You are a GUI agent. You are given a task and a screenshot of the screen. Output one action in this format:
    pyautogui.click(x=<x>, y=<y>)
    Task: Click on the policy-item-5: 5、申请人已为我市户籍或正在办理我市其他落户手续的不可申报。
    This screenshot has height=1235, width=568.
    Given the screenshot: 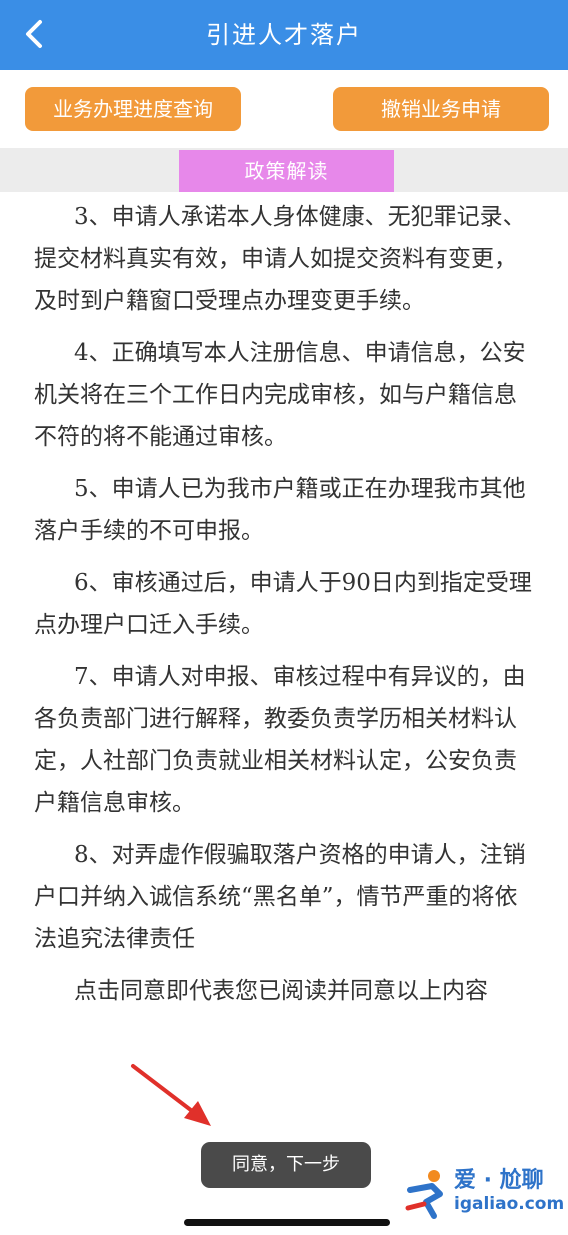 What is the action you would take?
    pyautogui.click(x=280, y=510)
    